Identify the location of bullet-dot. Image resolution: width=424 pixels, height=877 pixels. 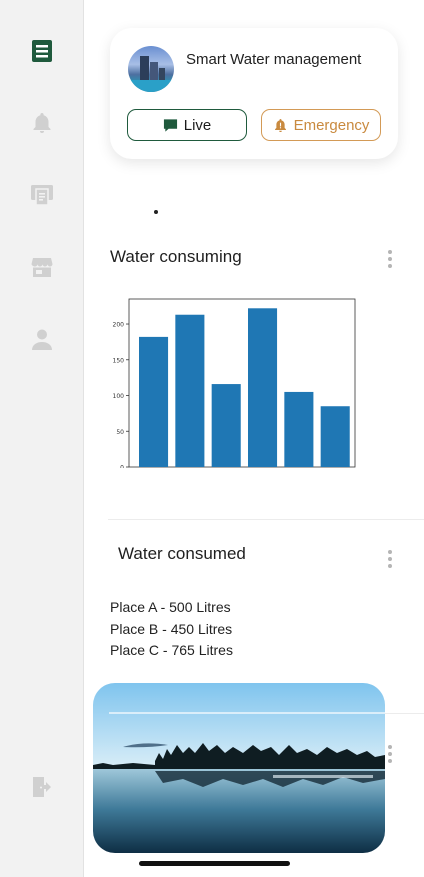
(156, 212).